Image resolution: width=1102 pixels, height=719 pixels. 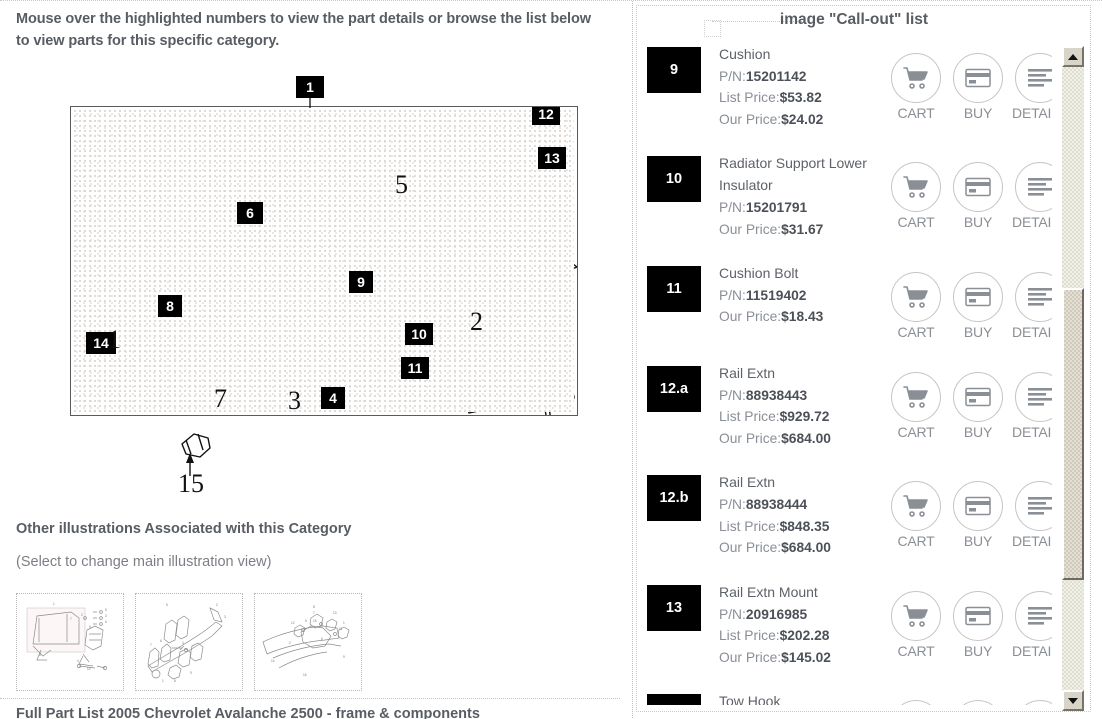 I want to click on arrow-up-icon, so click(x=1073, y=56).